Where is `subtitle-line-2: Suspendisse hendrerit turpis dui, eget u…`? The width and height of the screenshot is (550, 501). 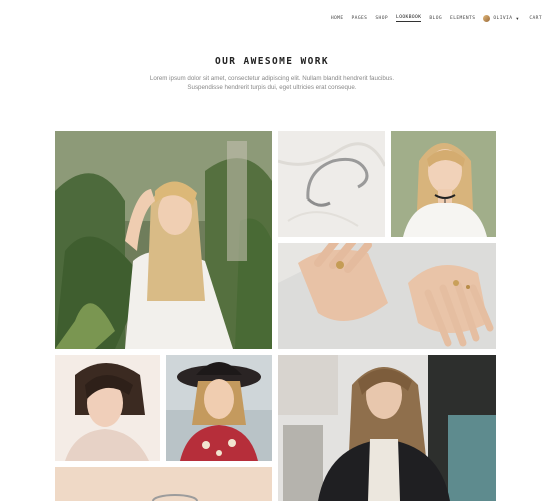 subtitle-line-2: Suspendisse hendrerit turpis dui, eget u… is located at coordinates (272, 88).